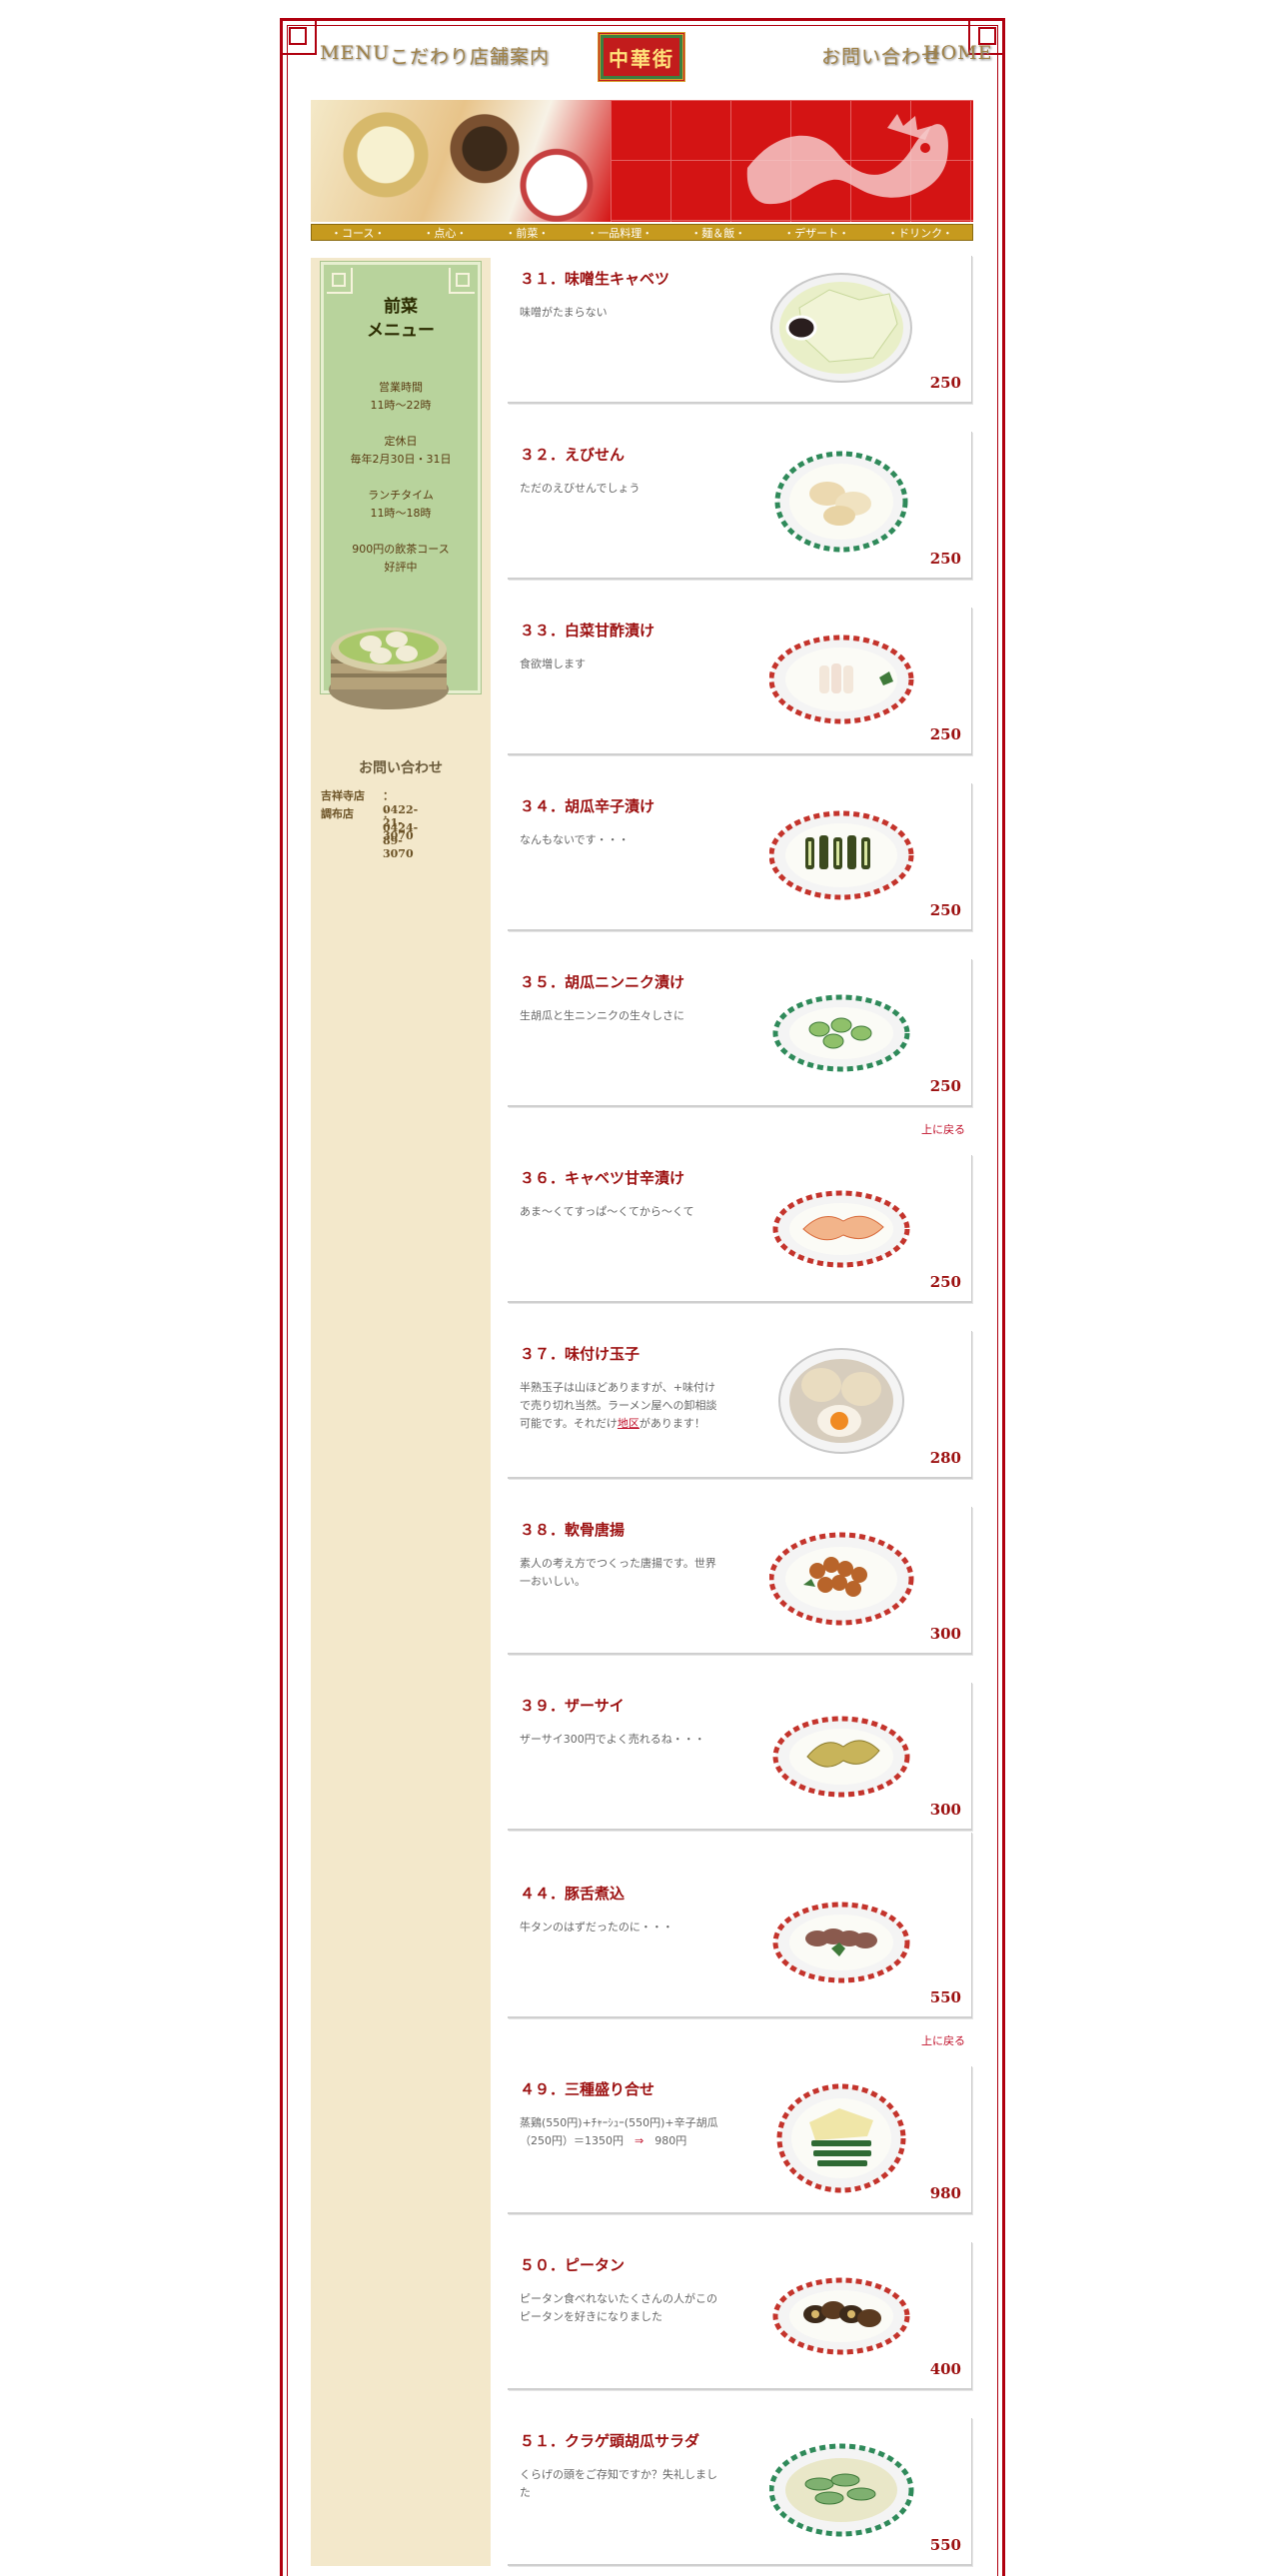 The image size is (1283, 2576). I want to click on category-drink-link: ・ドリンク・, so click(920, 233).